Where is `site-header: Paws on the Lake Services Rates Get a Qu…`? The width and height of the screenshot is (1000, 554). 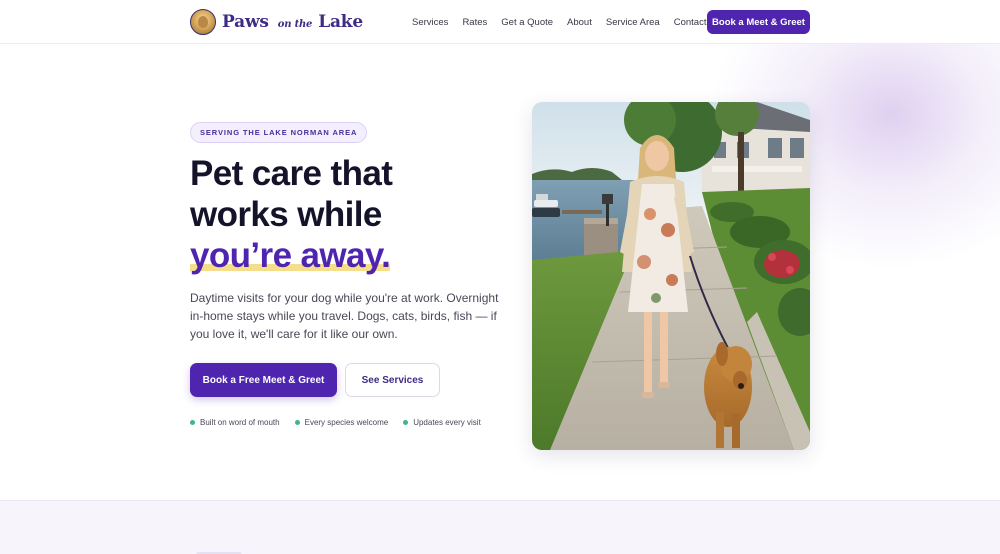 site-header: Paws on the Lake Services Rates Get a Qu… is located at coordinates (500, 22).